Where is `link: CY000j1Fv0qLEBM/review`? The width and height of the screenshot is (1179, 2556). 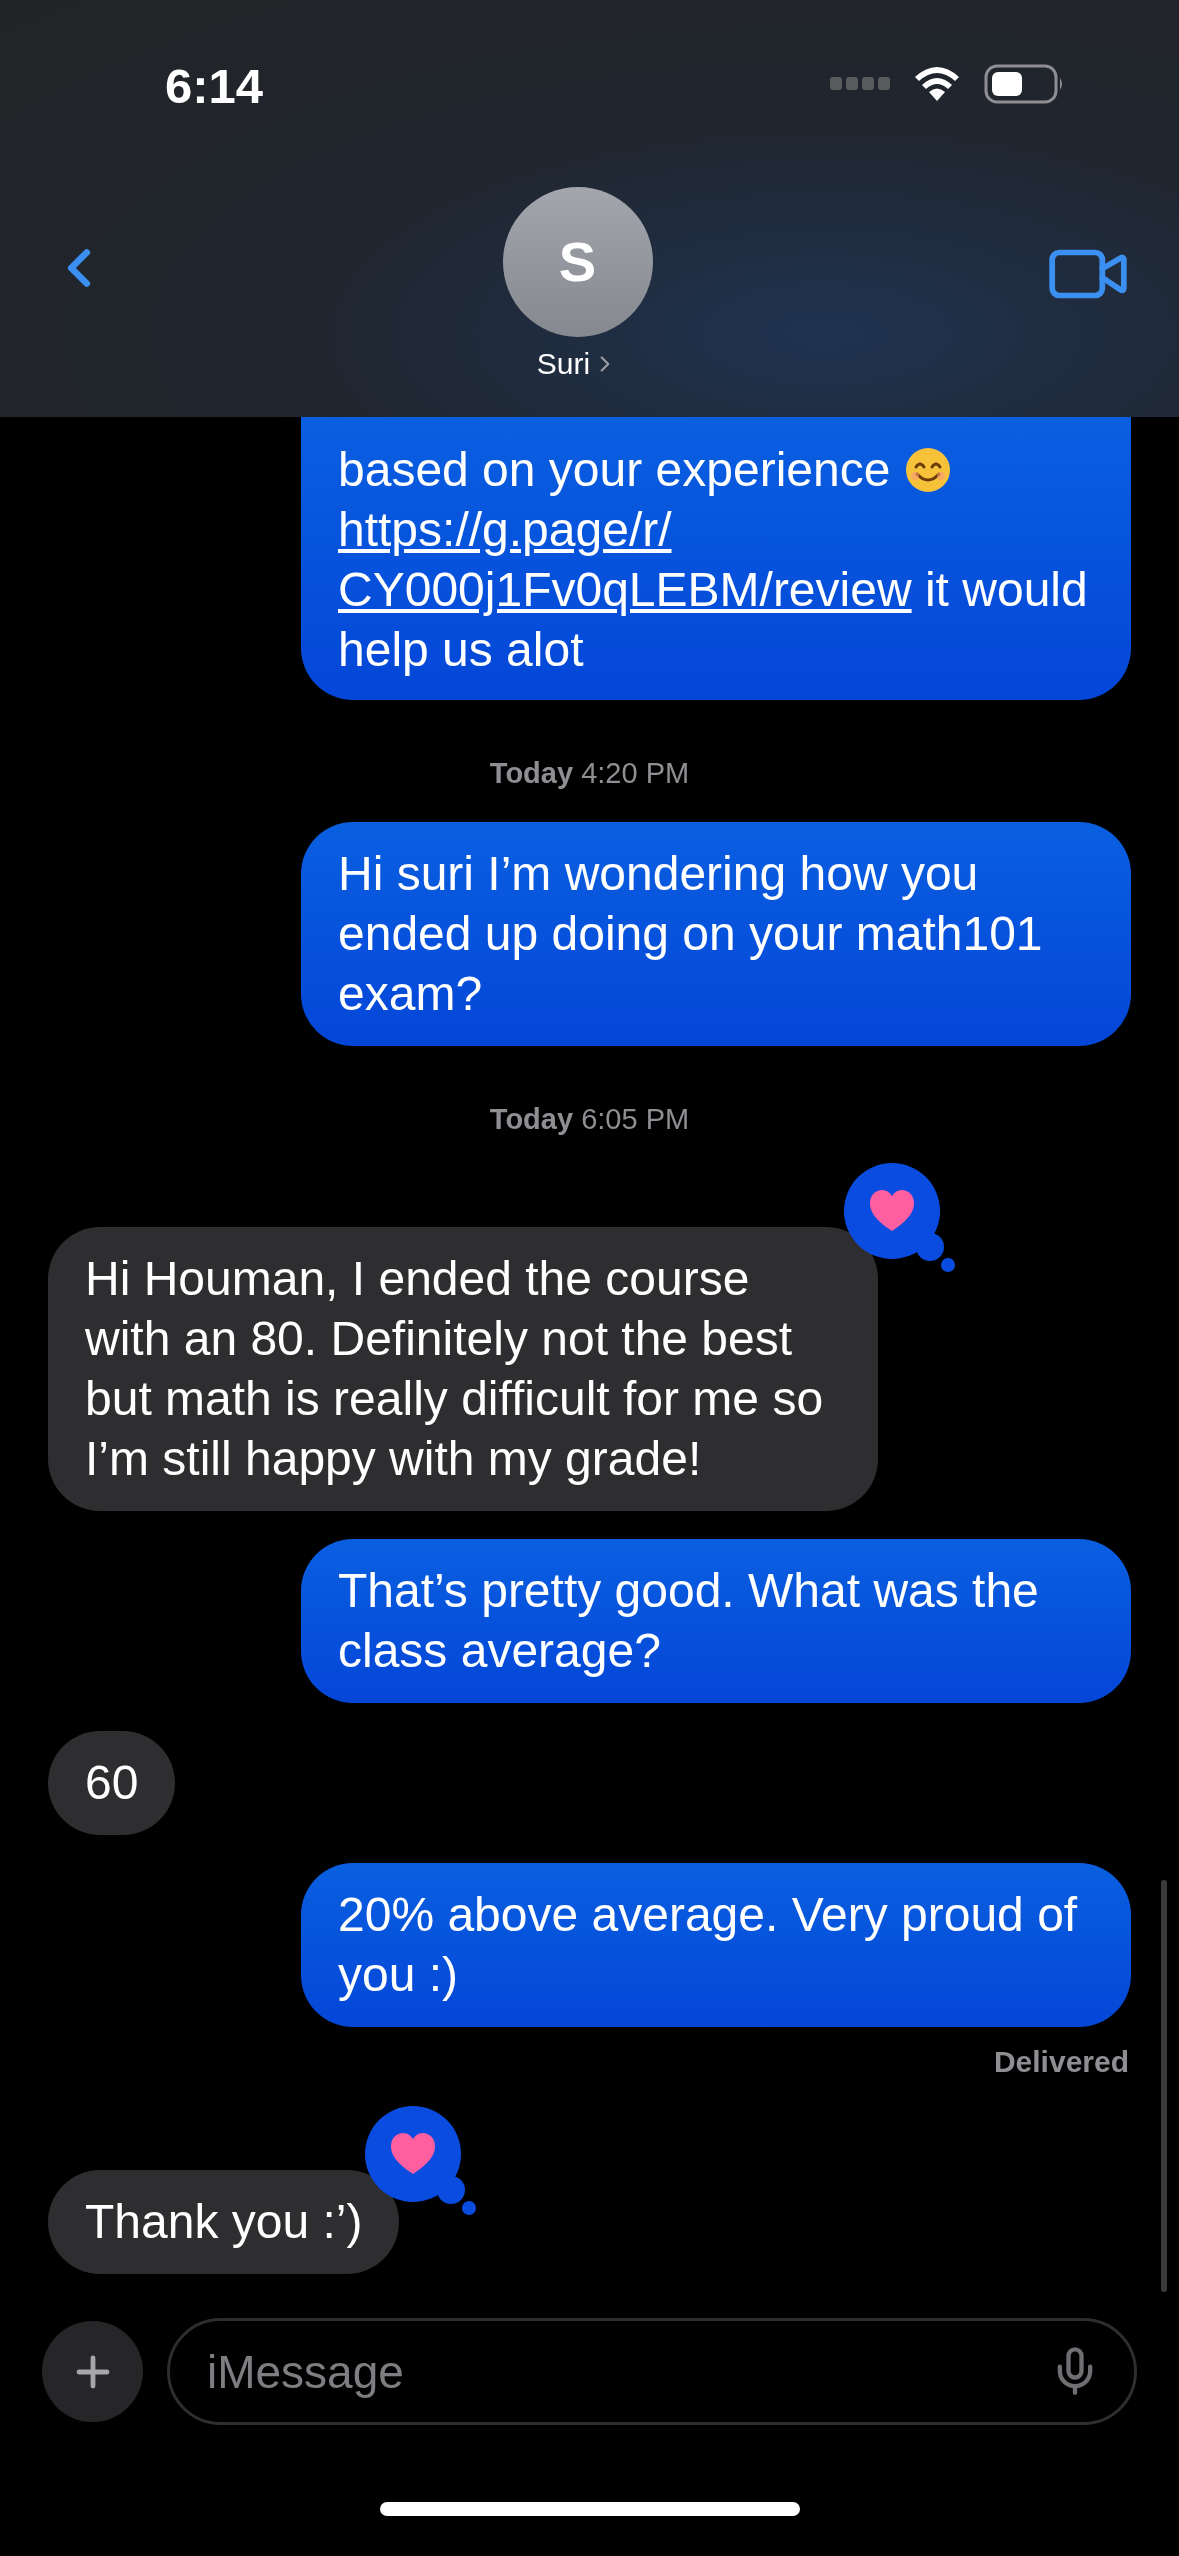
link: CY000j1Fv0qLEBM/review is located at coordinates (625, 589).